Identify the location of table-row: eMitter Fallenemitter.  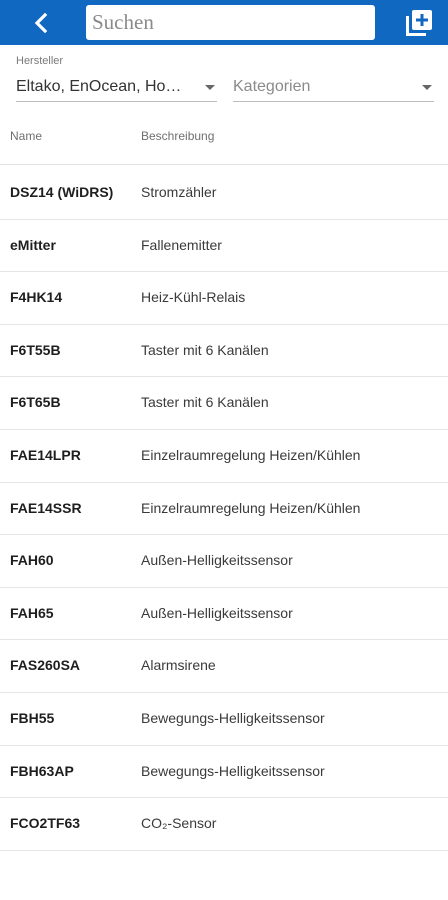
(224, 246).